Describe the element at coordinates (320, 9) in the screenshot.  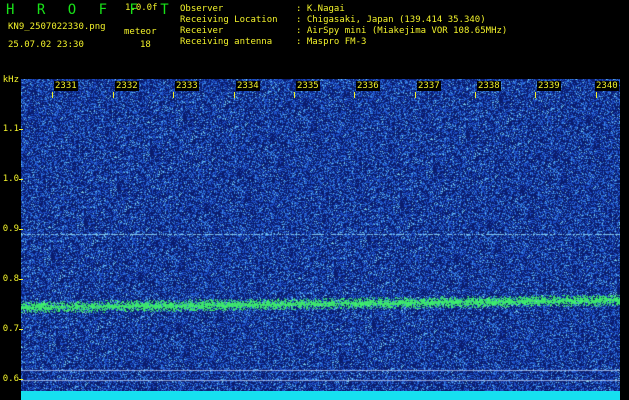
I see `observer-value: : K.Nagai` at that location.